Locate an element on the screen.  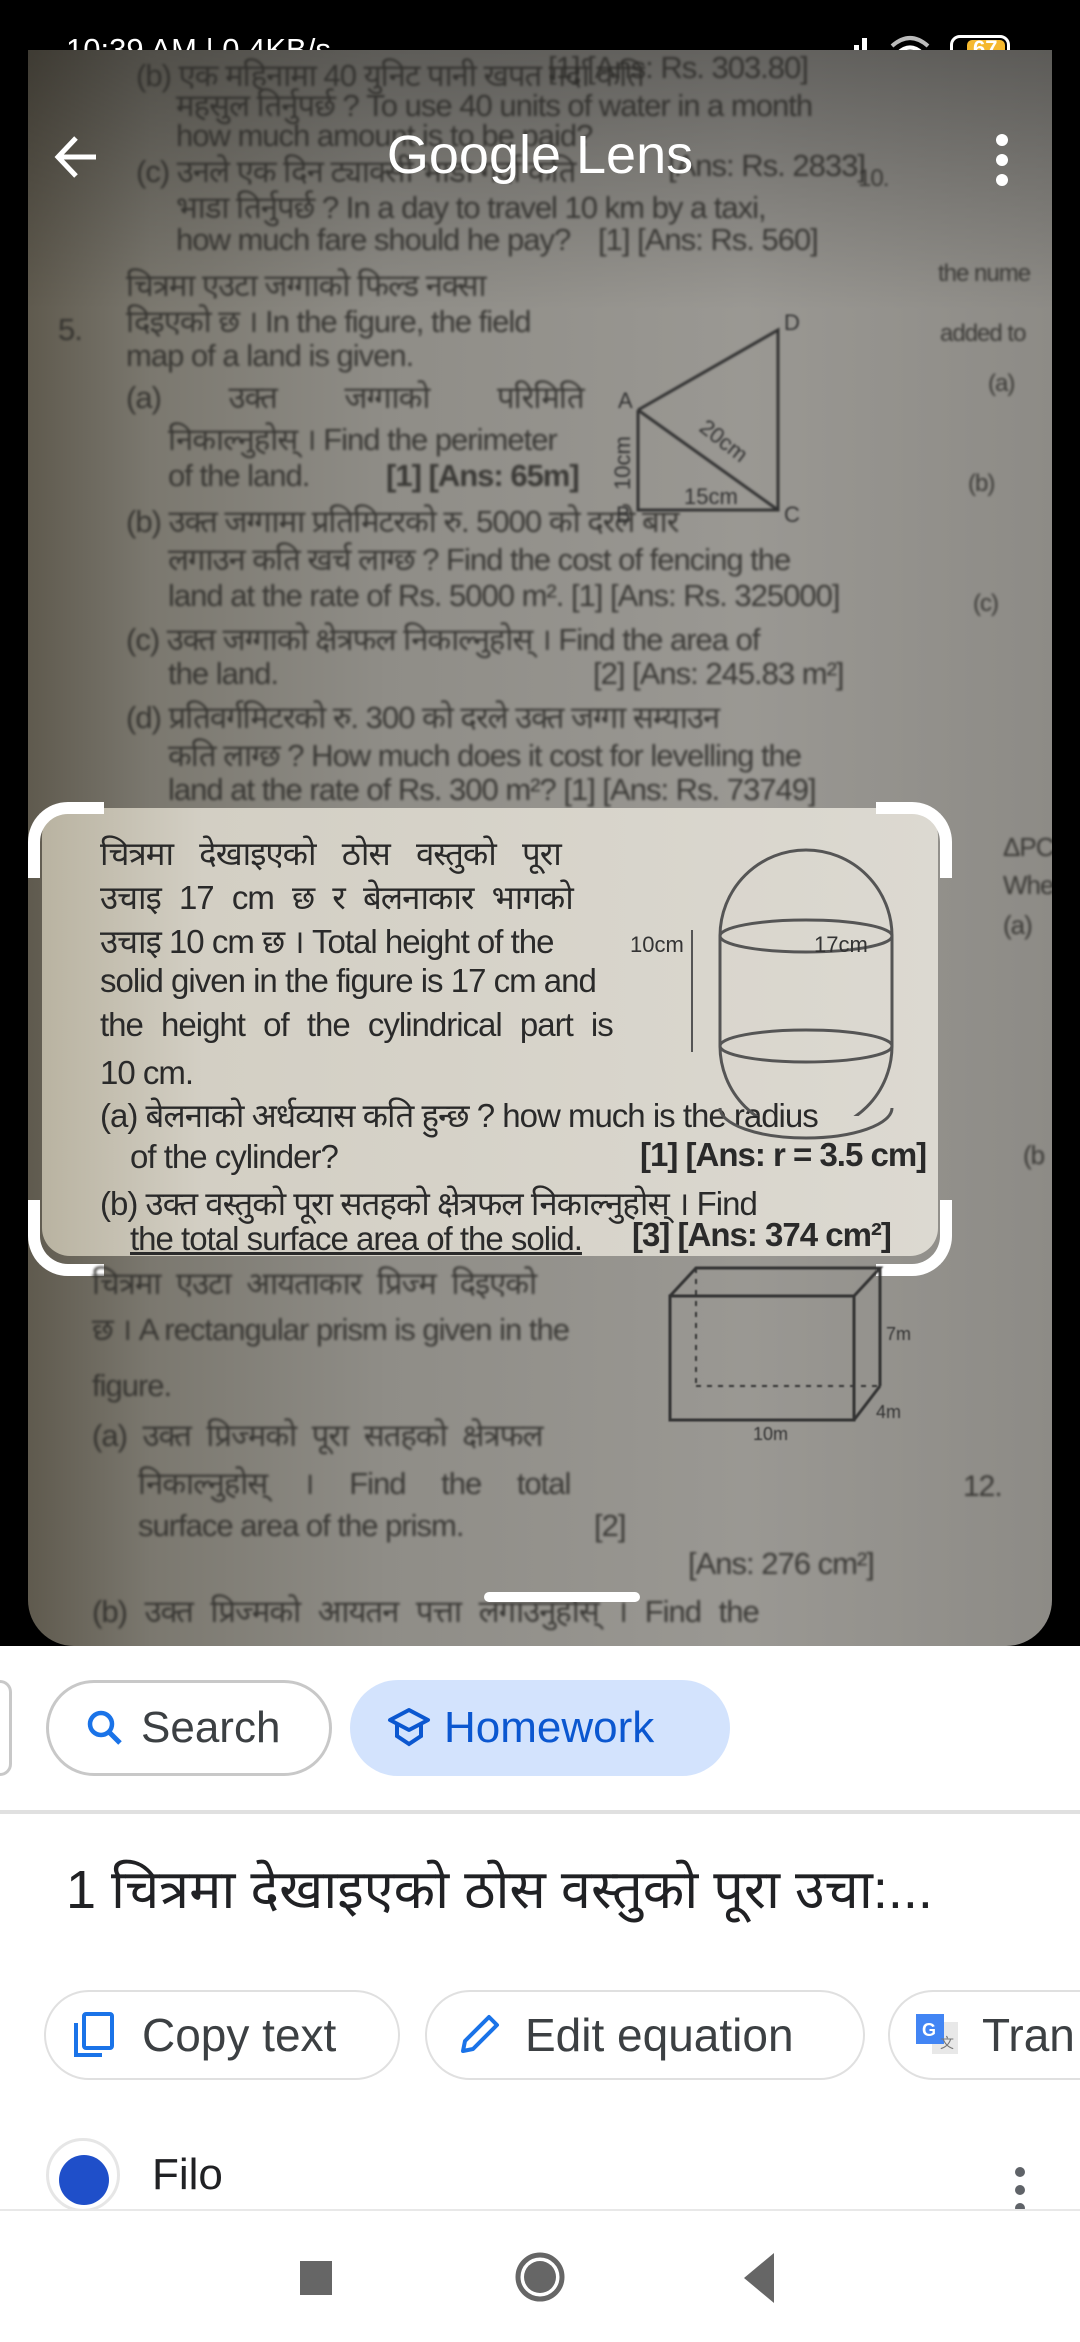
selected-text-line: the total surface area of the solid. is located at coordinates (356, 1238).